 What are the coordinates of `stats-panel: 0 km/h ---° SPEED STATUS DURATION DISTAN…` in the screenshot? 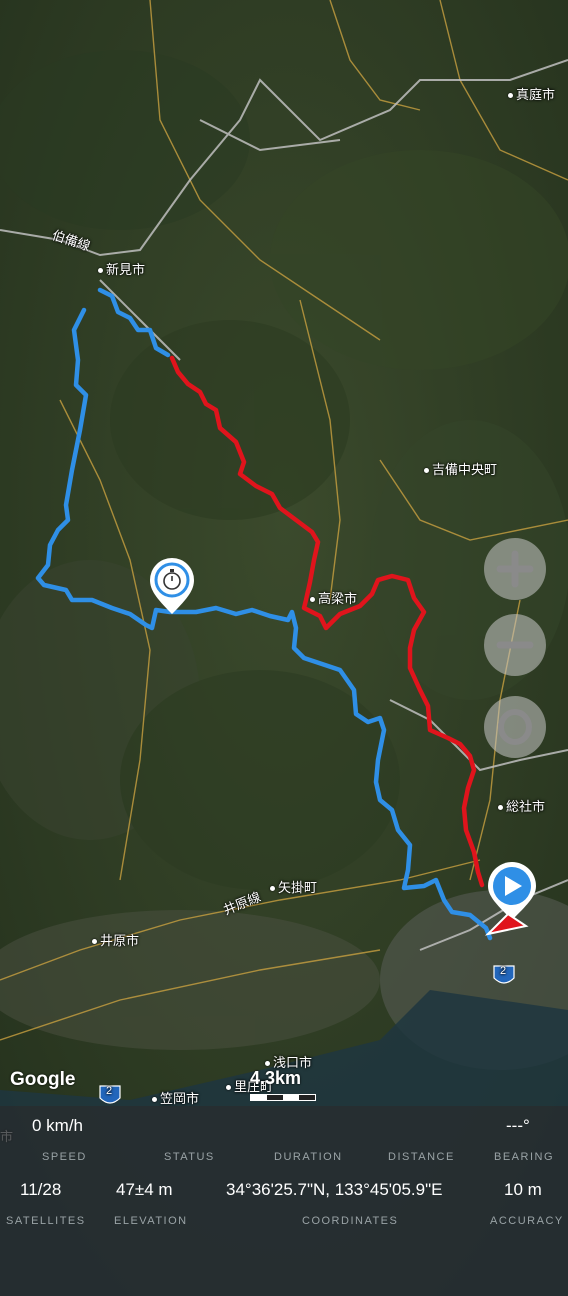 It's located at (284, 1201).